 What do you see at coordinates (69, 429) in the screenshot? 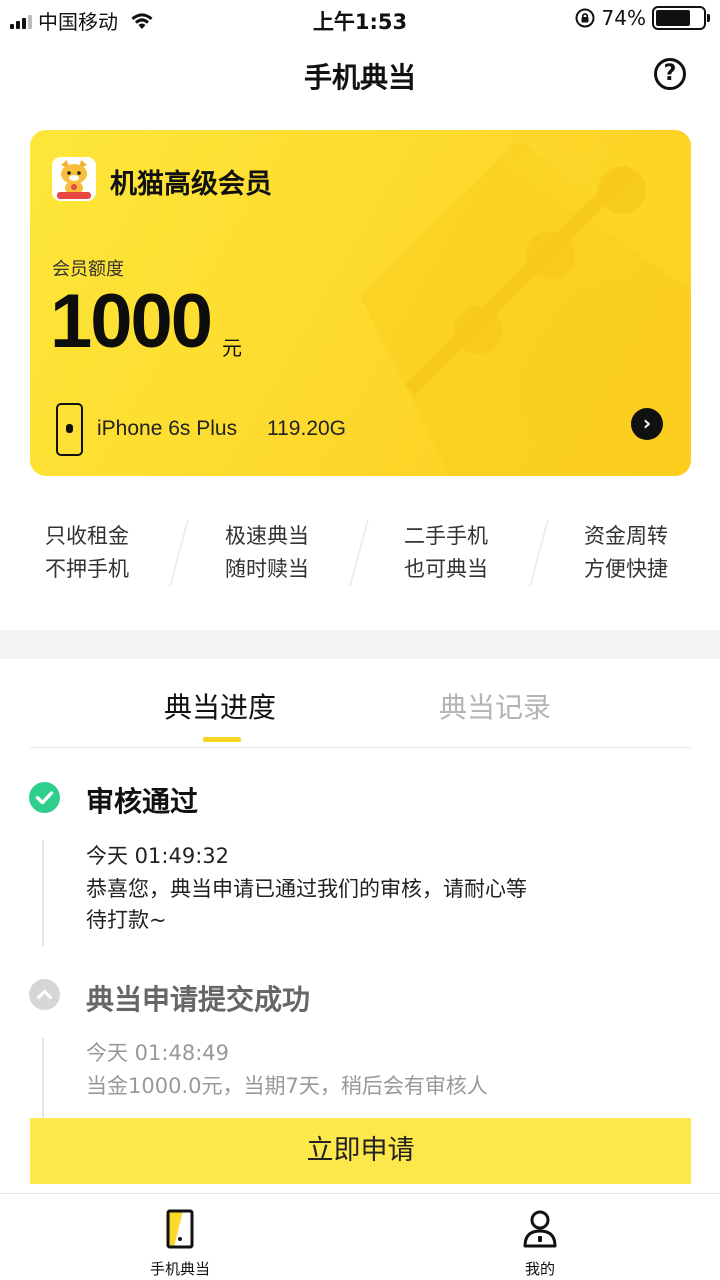
I see `phone-icon` at bounding box center [69, 429].